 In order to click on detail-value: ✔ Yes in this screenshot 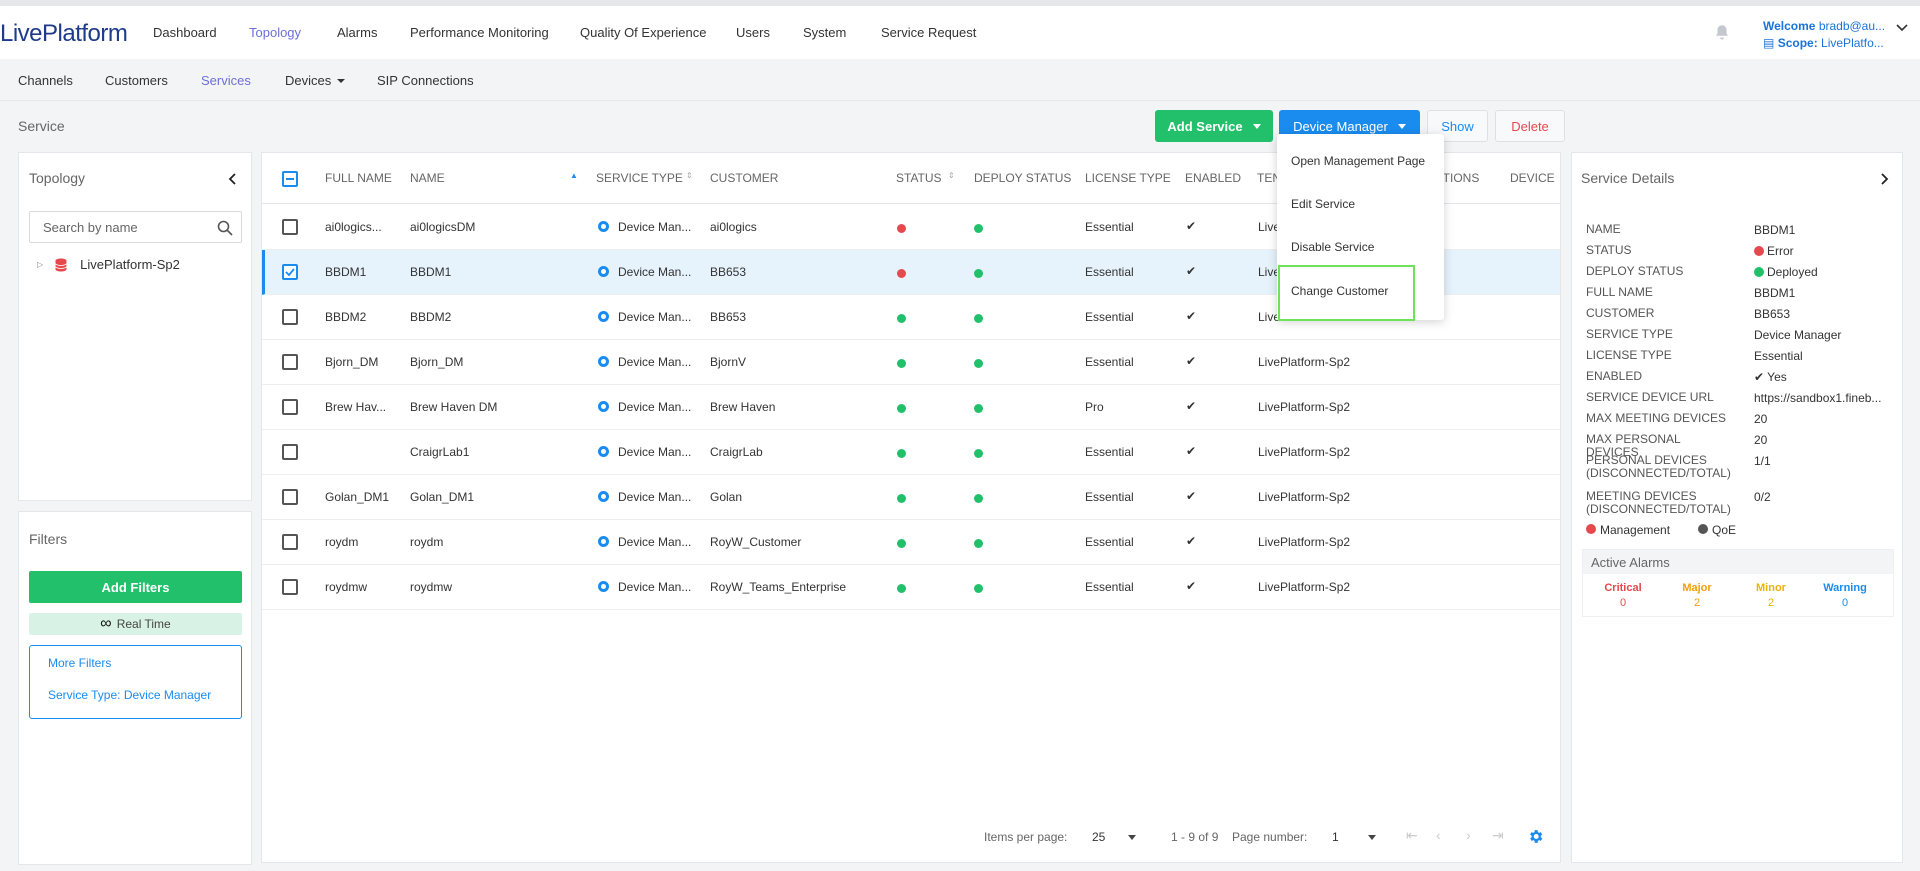, I will do `click(1770, 377)`.